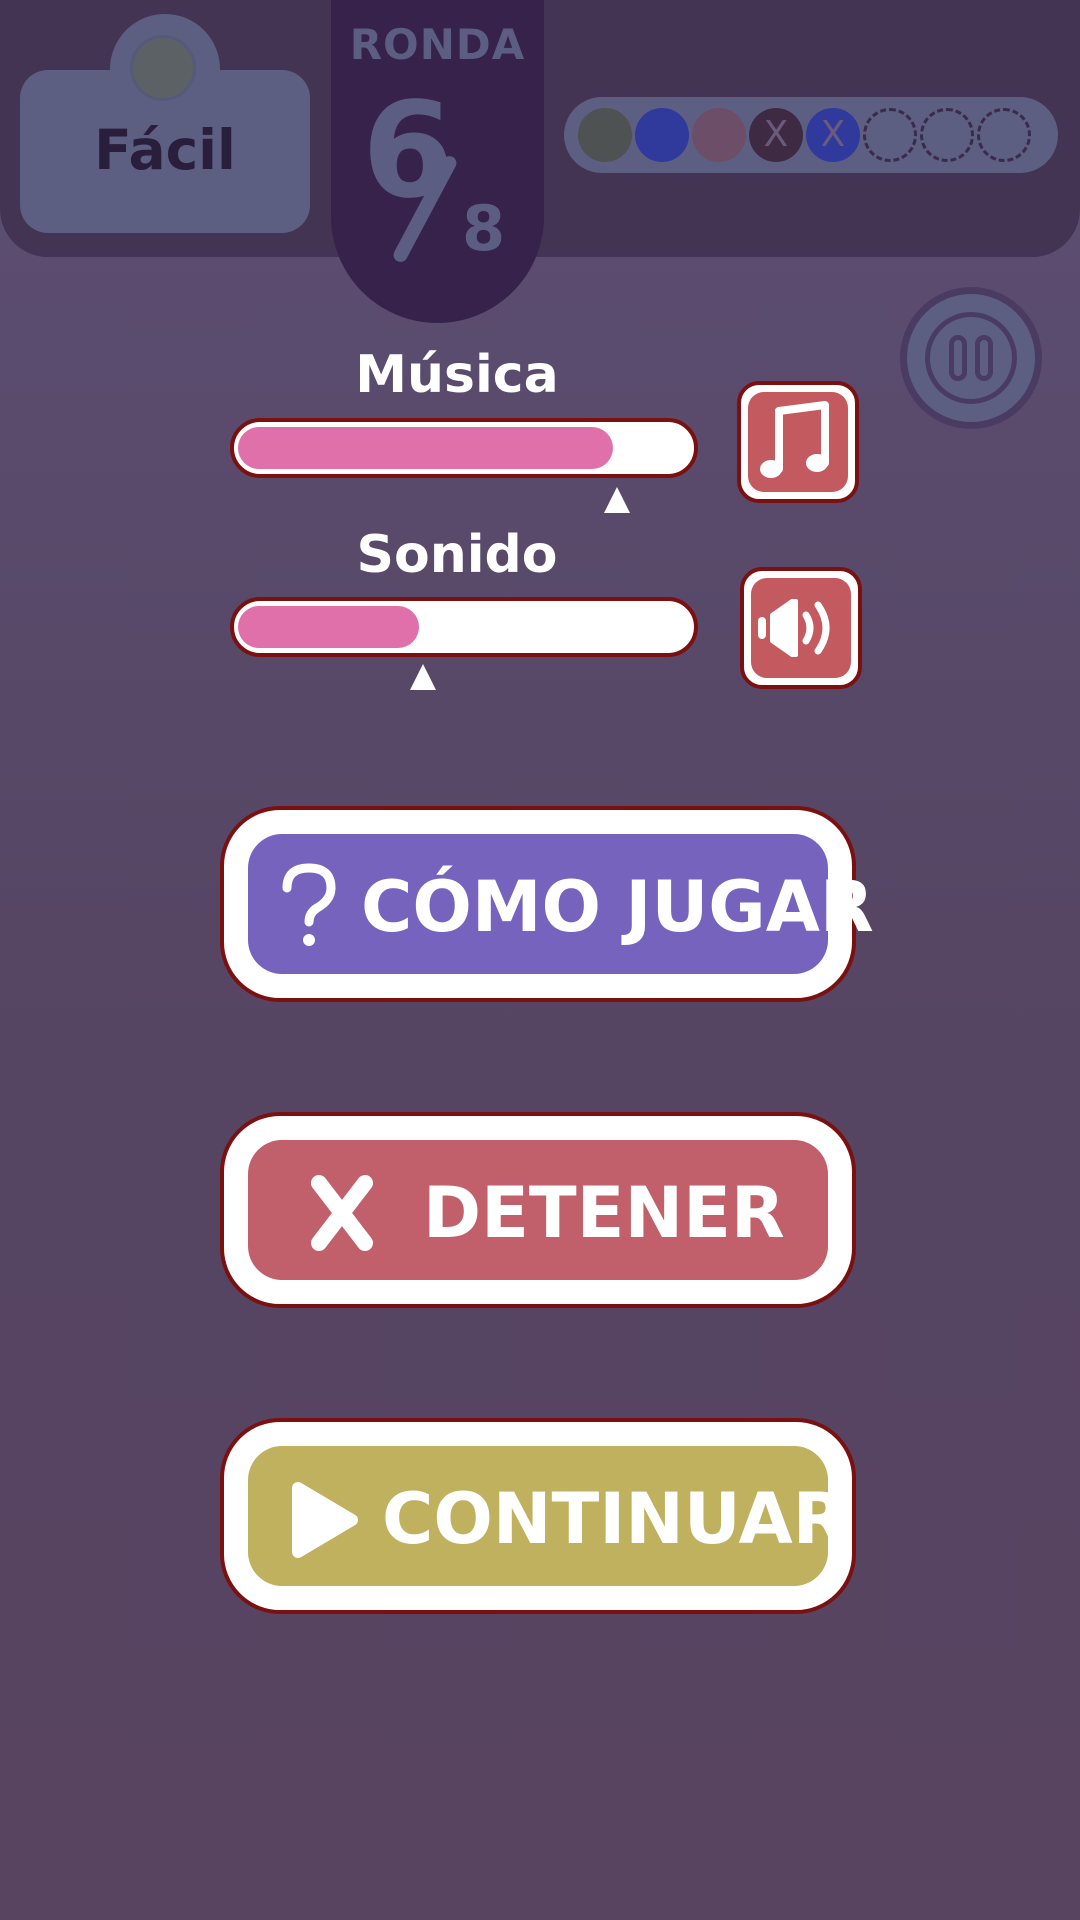  I want to click on music-label: Música, so click(457, 375).